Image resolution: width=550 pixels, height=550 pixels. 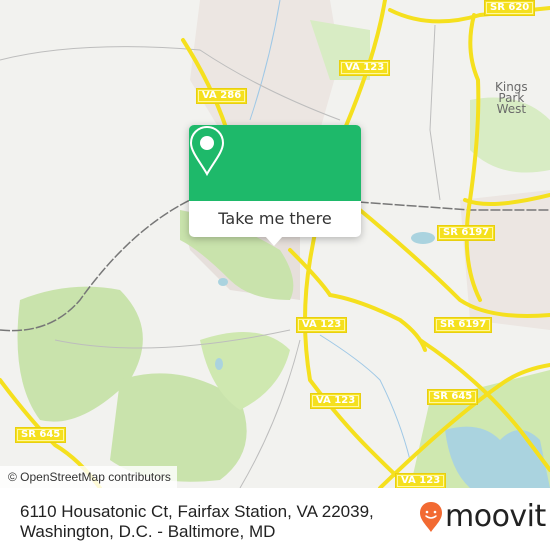 I want to click on address-line-2: Washington, D.C. - Baltimore, MD, so click(x=148, y=531).